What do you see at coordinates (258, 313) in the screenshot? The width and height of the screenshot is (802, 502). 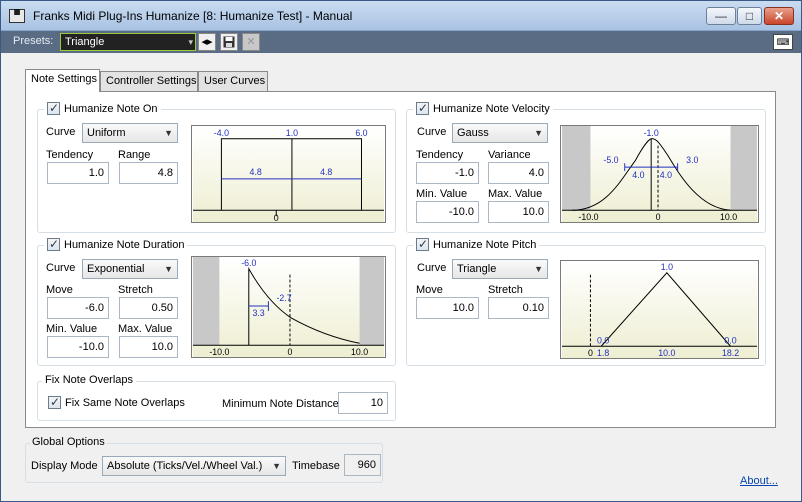 I see `graph-label: 3.3` at bounding box center [258, 313].